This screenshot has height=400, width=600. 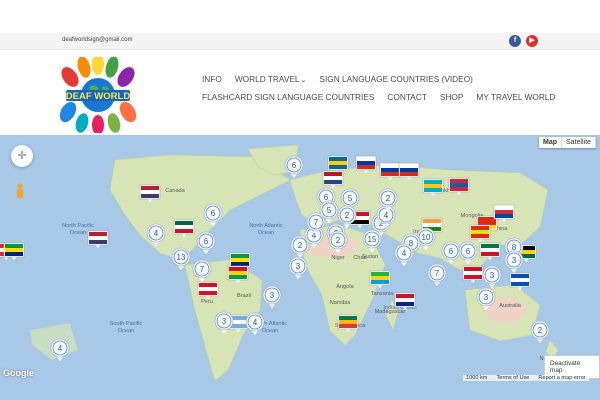 I want to click on cluster-count: 13, so click(x=181, y=257).